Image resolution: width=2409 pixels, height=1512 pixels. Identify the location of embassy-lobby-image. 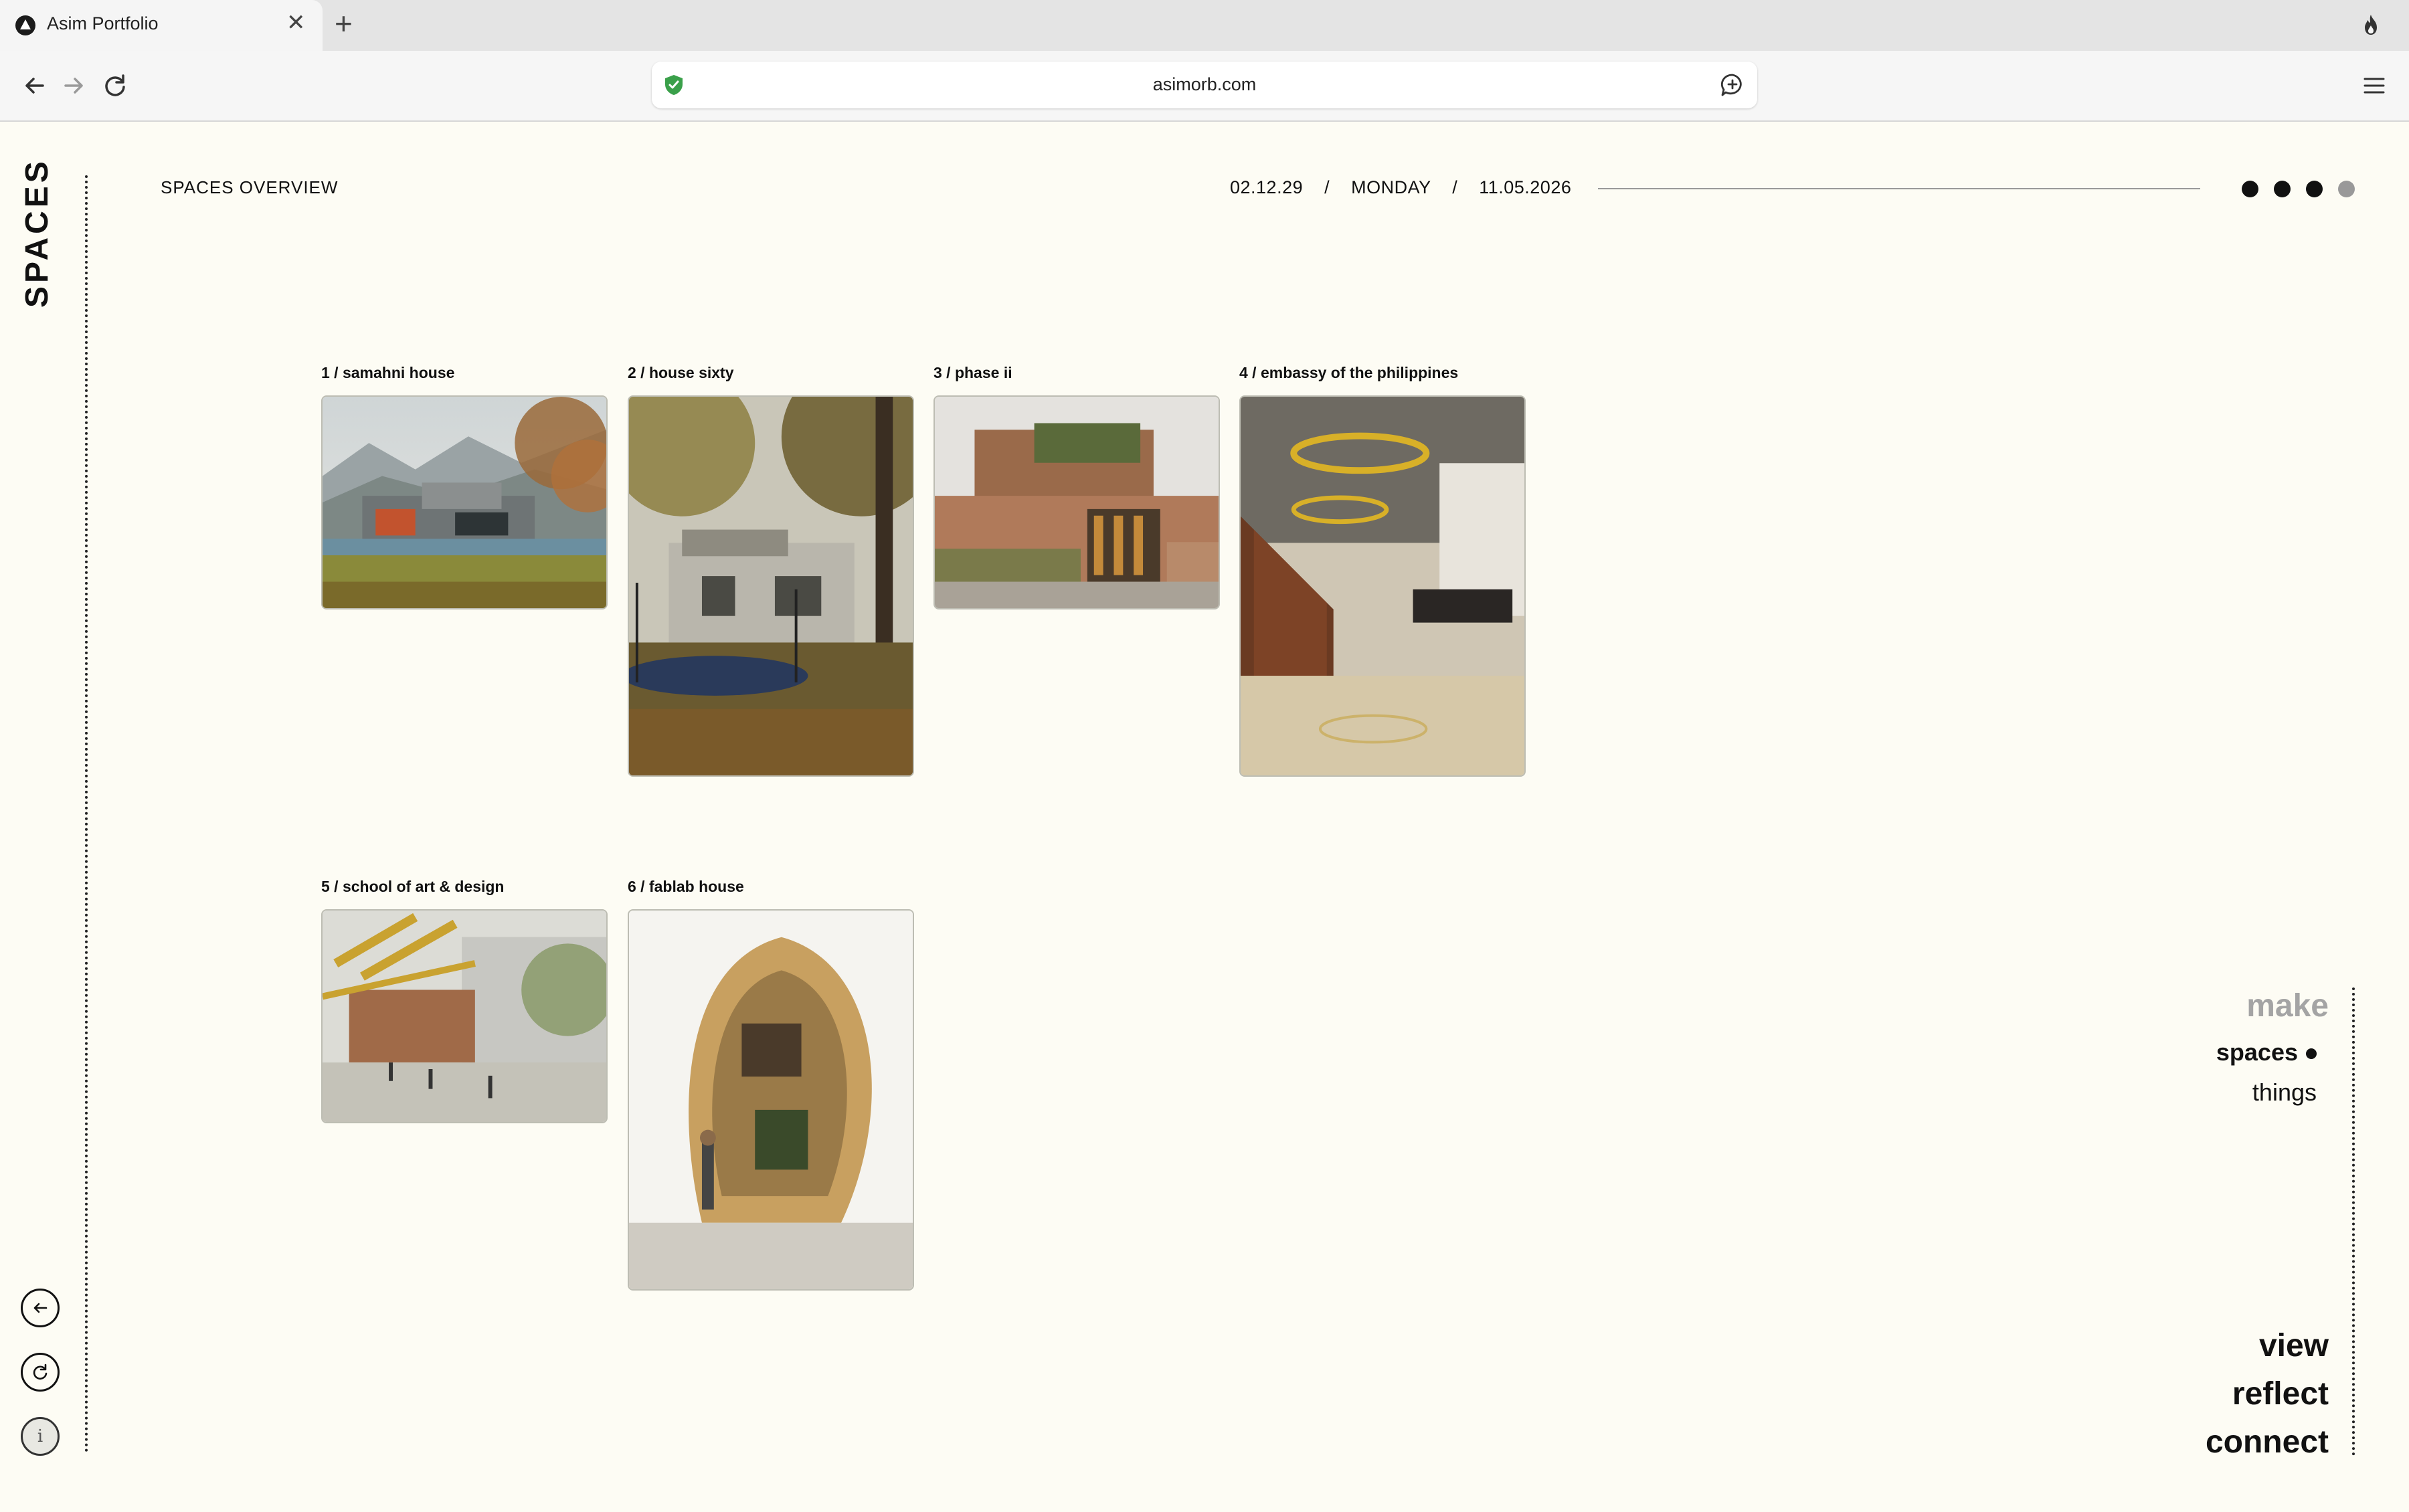
(1382, 586).